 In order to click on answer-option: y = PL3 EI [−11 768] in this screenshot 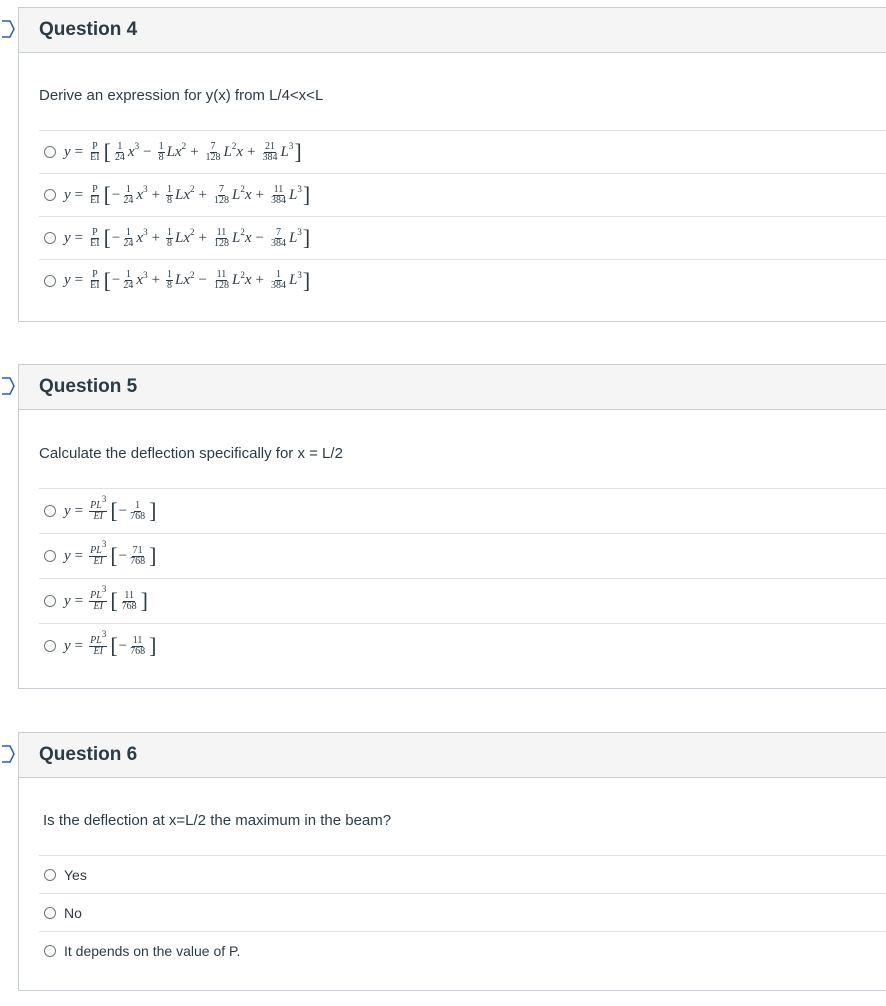, I will do `click(462, 645)`.